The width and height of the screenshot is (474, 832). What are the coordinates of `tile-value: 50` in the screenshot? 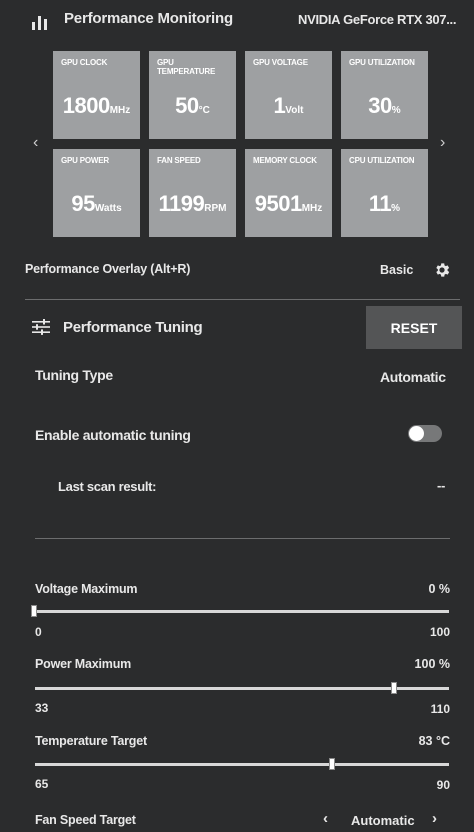 It's located at (187, 105).